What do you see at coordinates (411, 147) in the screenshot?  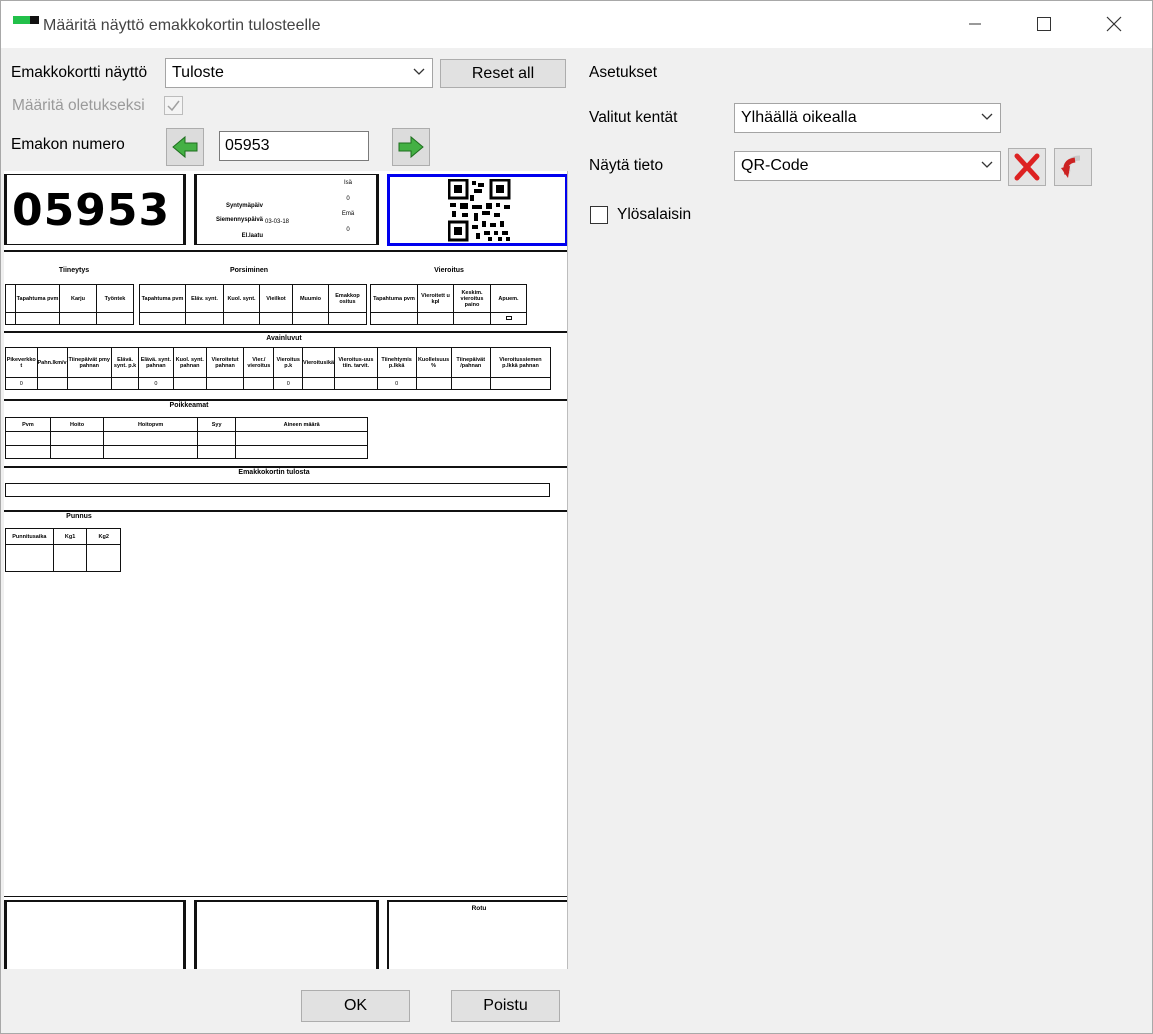 I see `next-sow-button` at bounding box center [411, 147].